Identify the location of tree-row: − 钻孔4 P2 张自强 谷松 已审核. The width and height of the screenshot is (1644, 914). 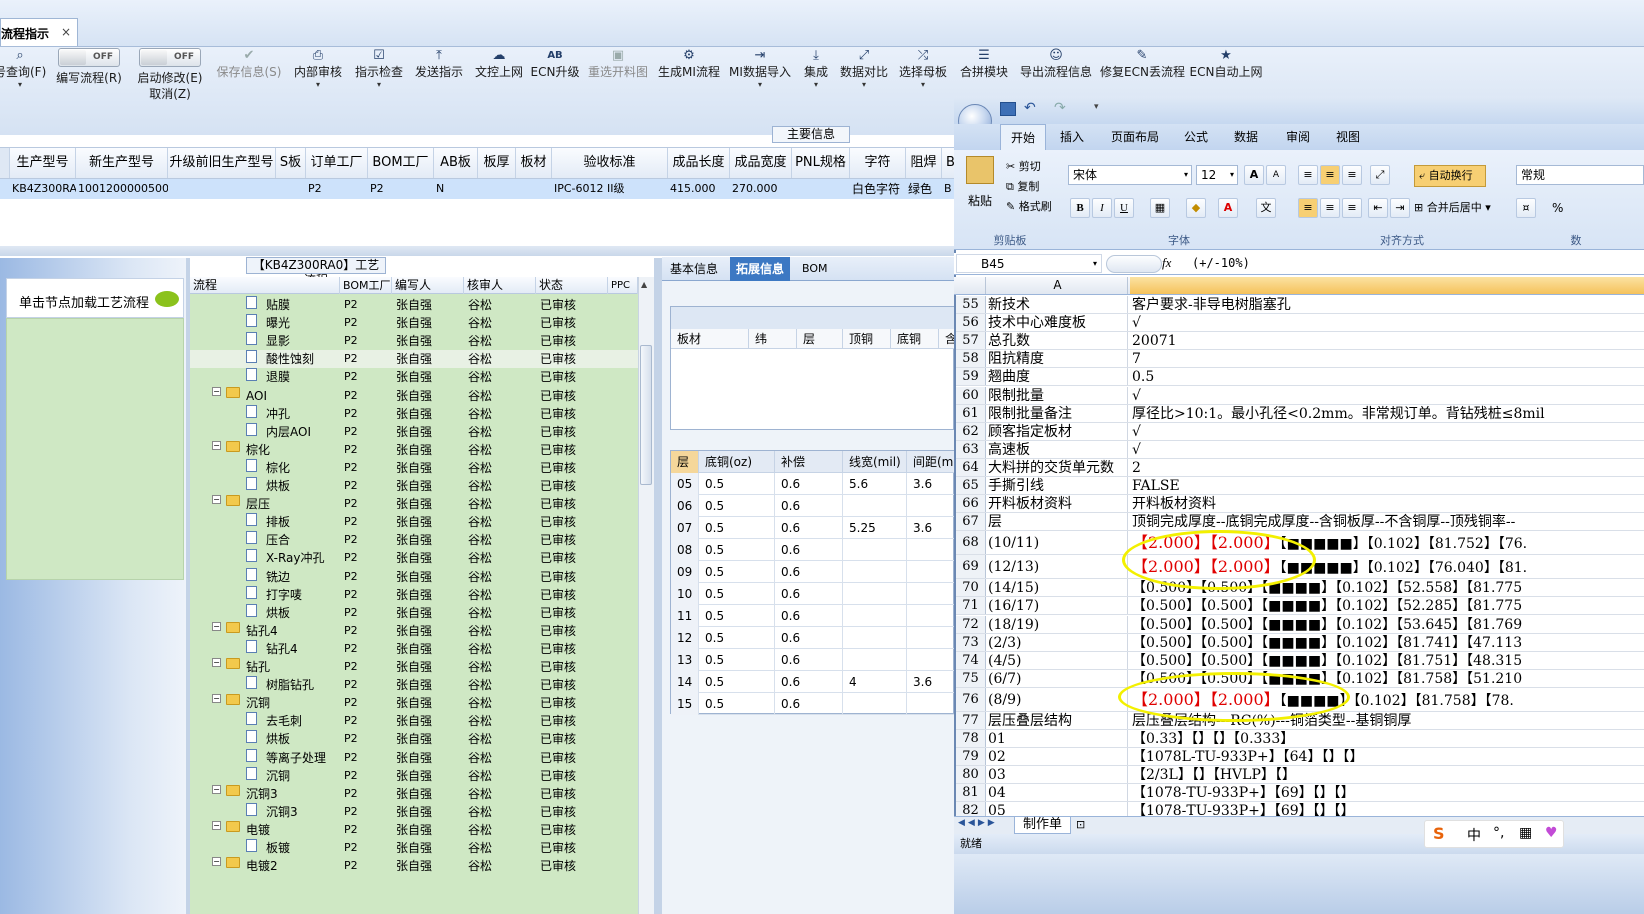
(414, 630).